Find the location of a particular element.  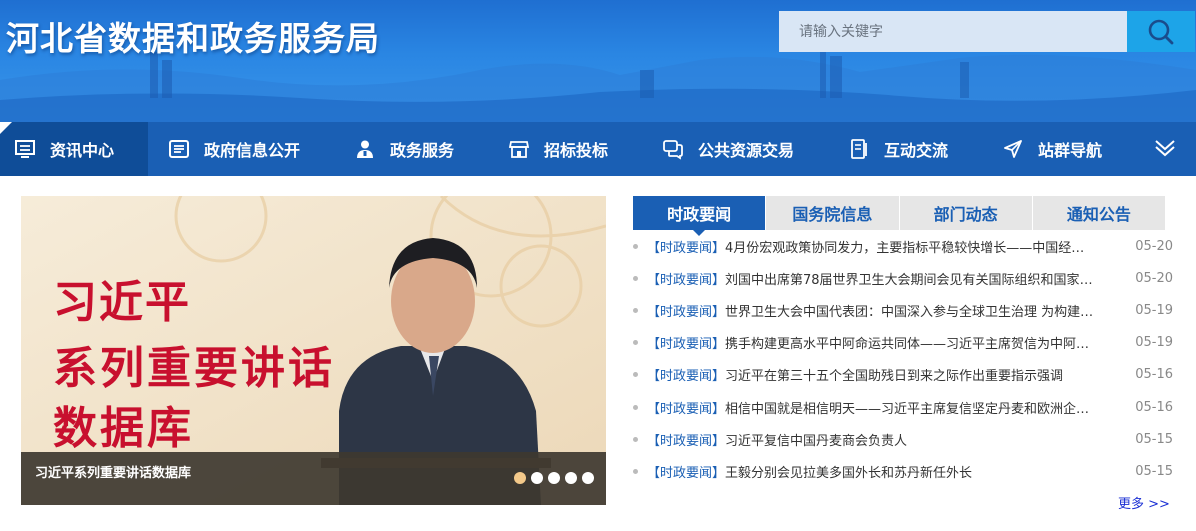

nav-item-label: 政务服务 is located at coordinates (422, 150).